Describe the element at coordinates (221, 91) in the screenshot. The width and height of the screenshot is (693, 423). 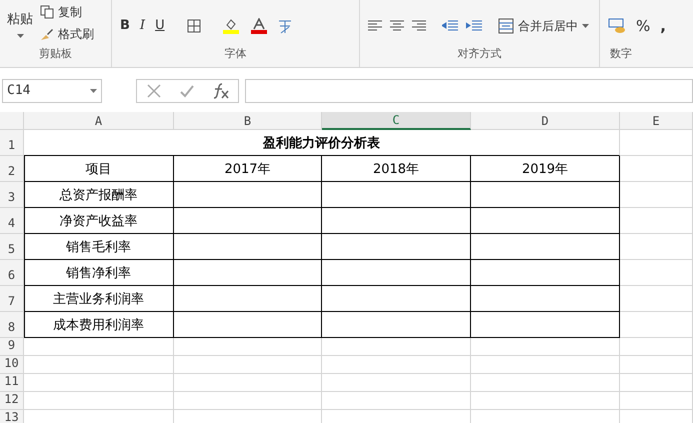
I see `insert-function-icon` at that location.